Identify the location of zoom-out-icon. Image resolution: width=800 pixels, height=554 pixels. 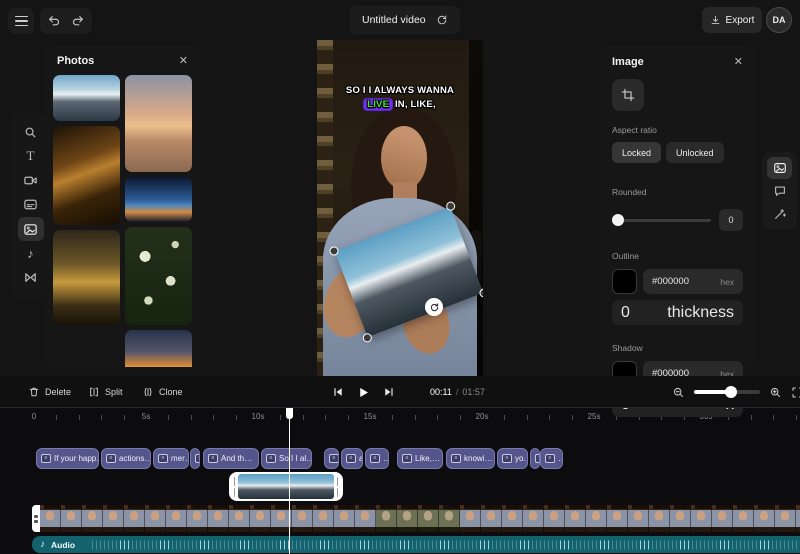
(678, 392).